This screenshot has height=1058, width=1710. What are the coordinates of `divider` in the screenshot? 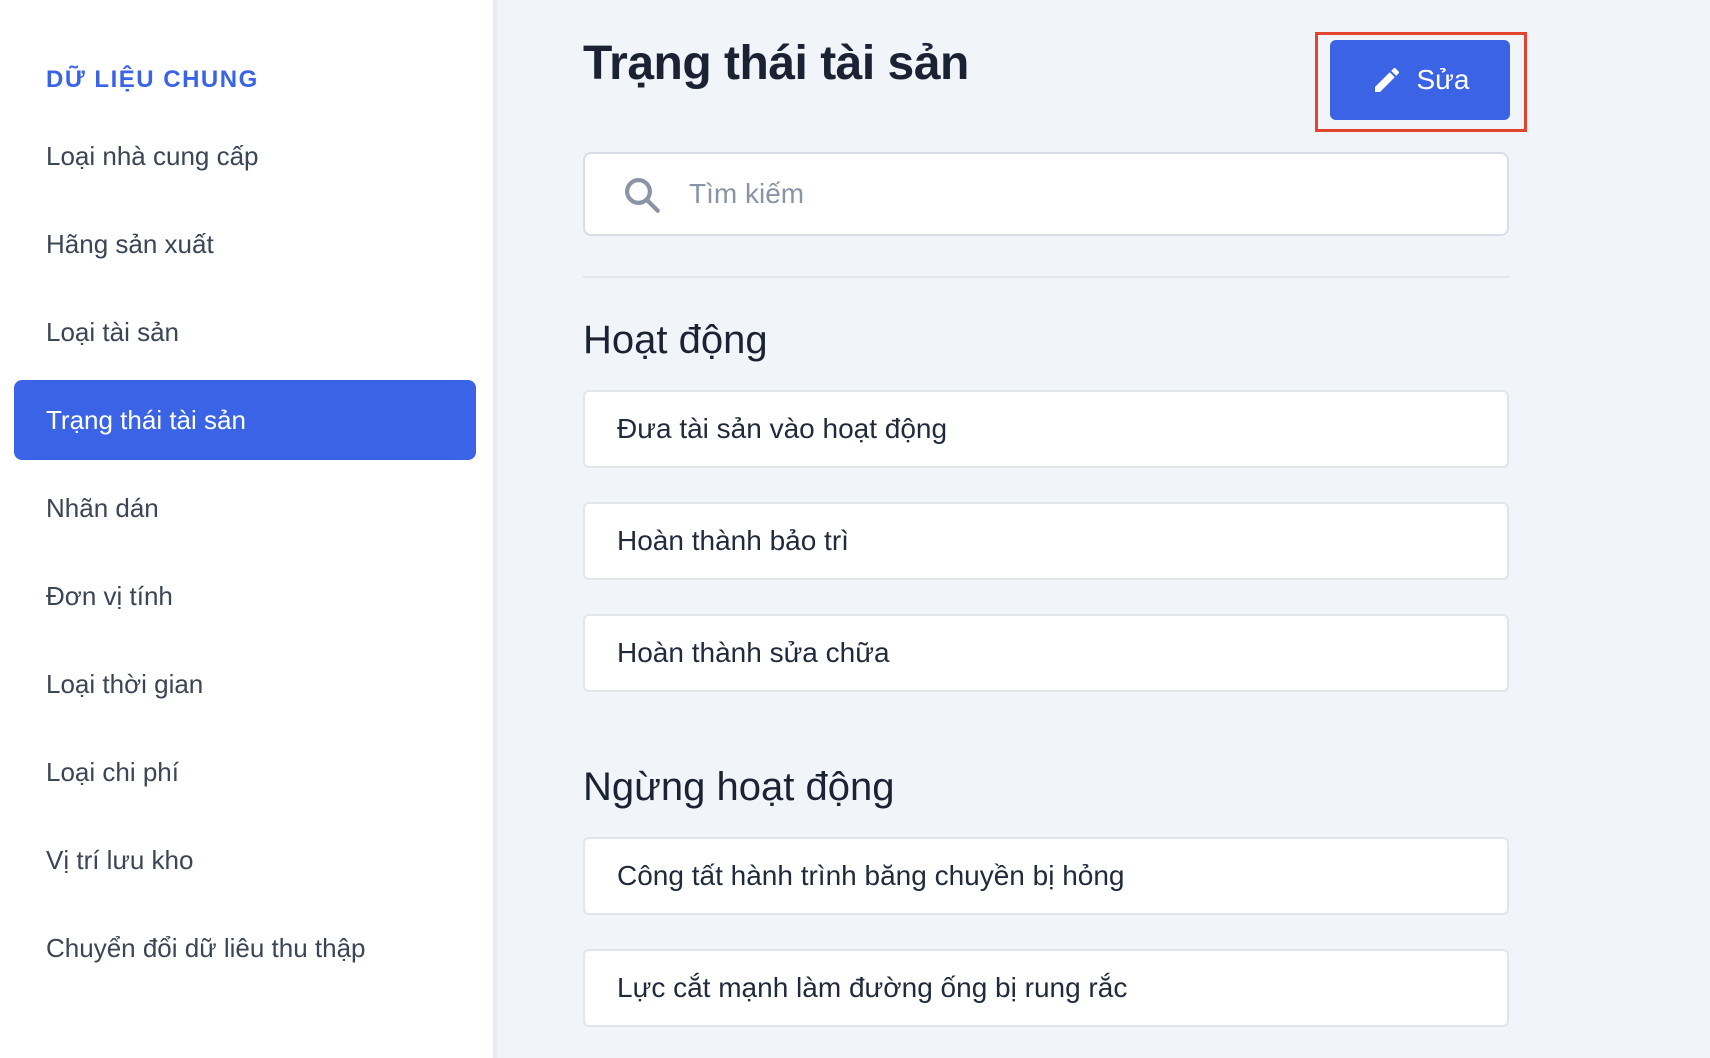 It's located at (1046, 277).